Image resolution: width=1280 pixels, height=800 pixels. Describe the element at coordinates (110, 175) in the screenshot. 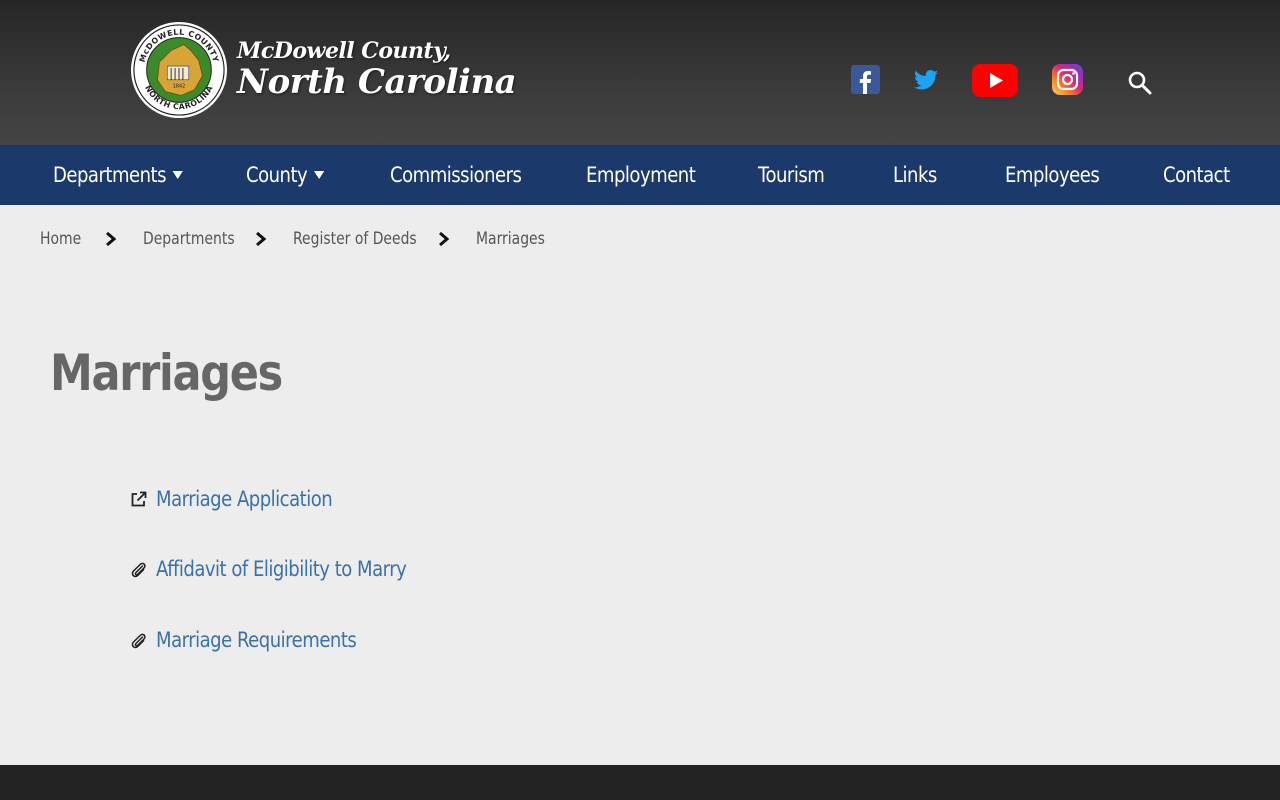

I see `nav-label: Departments` at that location.